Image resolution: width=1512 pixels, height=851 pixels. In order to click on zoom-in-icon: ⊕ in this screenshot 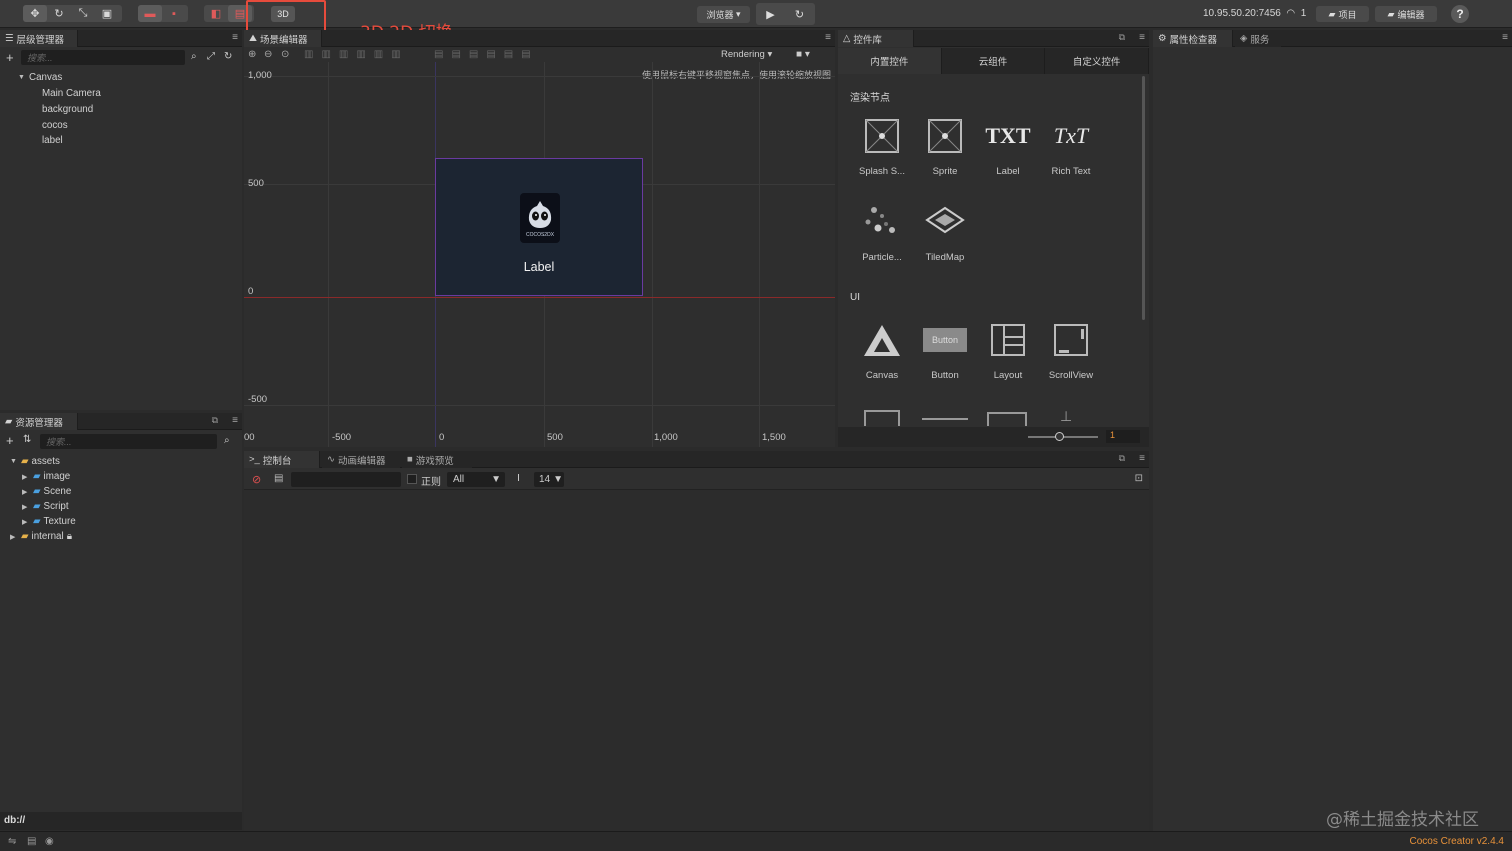, I will do `click(252, 54)`.